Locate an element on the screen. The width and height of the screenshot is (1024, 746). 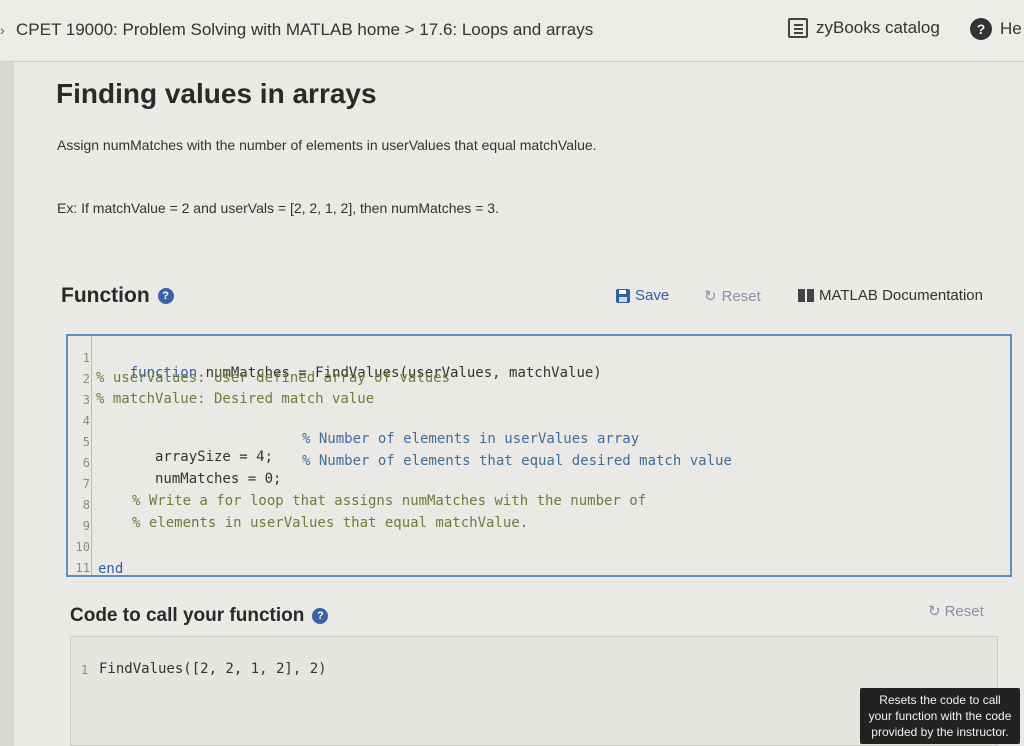
question-icon: ? is located at coordinates (981, 29).